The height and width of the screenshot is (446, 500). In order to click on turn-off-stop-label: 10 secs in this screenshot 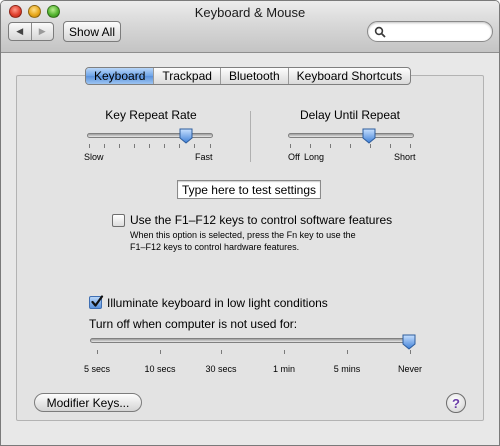, I will do `click(160, 369)`.